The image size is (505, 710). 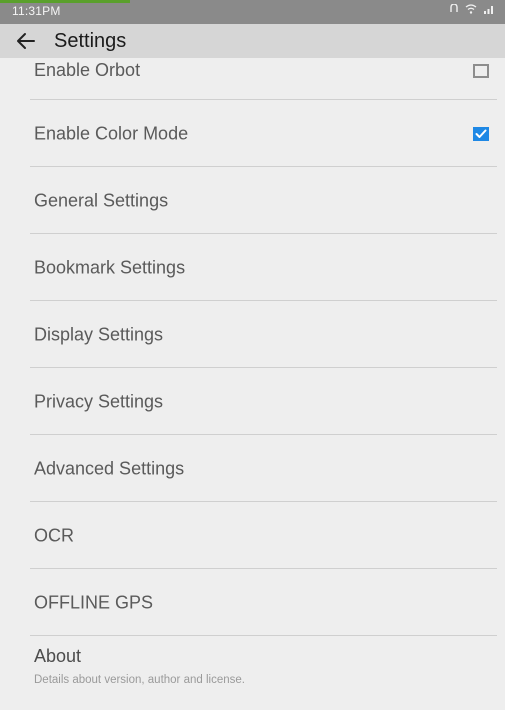 What do you see at coordinates (65, 1) in the screenshot?
I see `status-accent-line` at bounding box center [65, 1].